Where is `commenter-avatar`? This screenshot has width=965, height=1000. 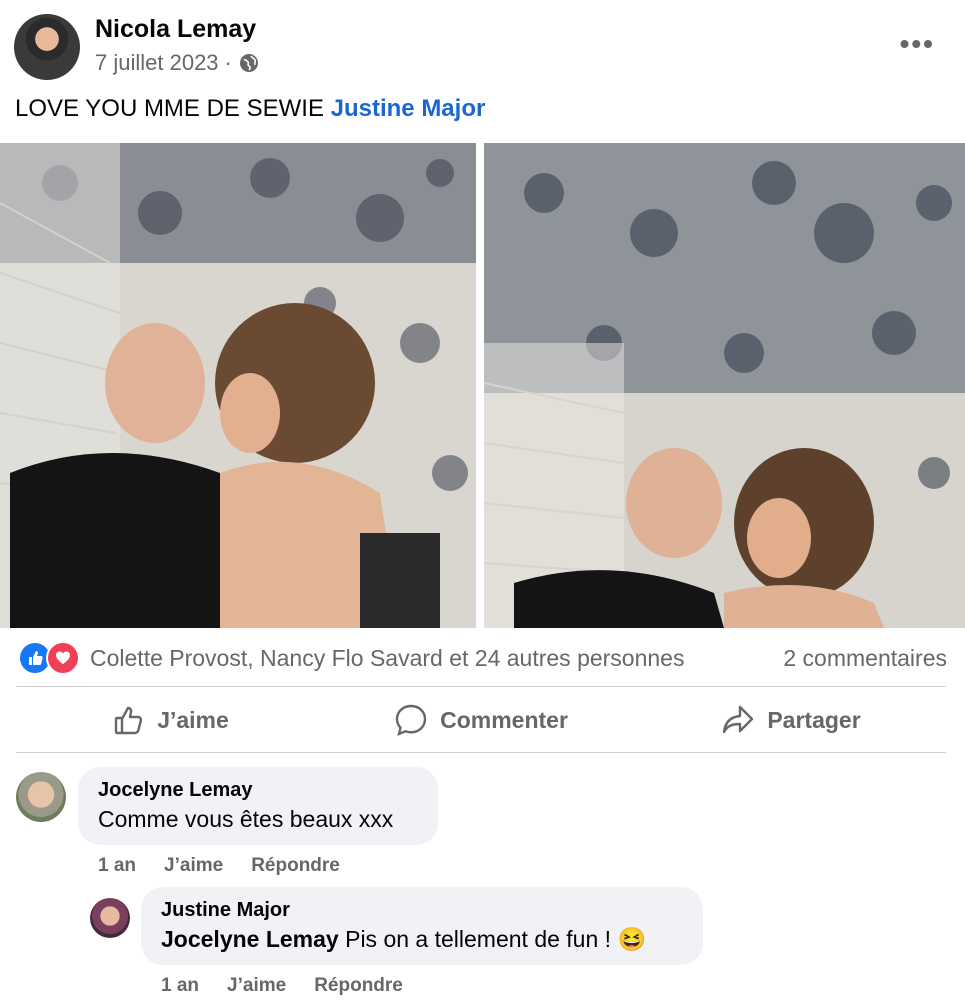
commenter-avatar is located at coordinates (41, 797).